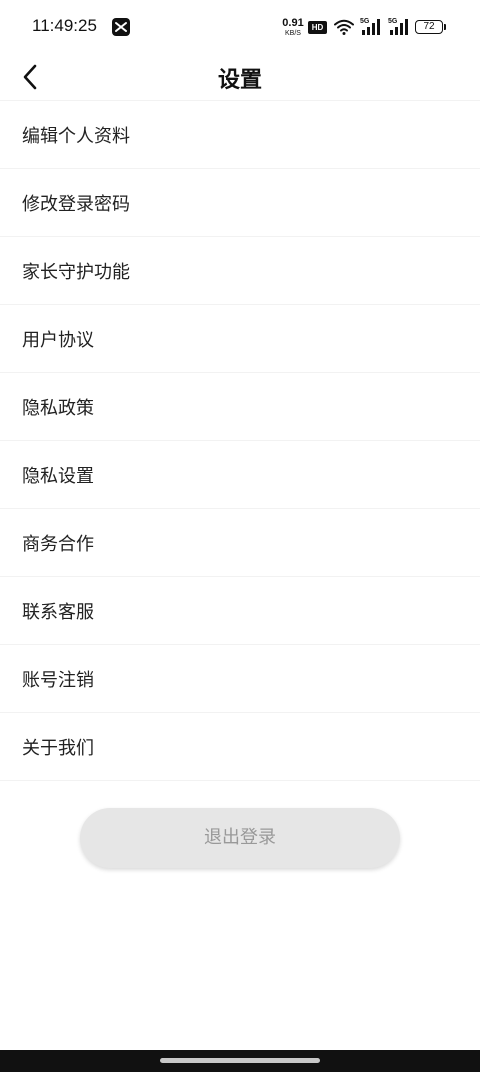  What do you see at coordinates (76, 204) in the screenshot?
I see `menu-item-label: 修改登录密码` at bounding box center [76, 204].